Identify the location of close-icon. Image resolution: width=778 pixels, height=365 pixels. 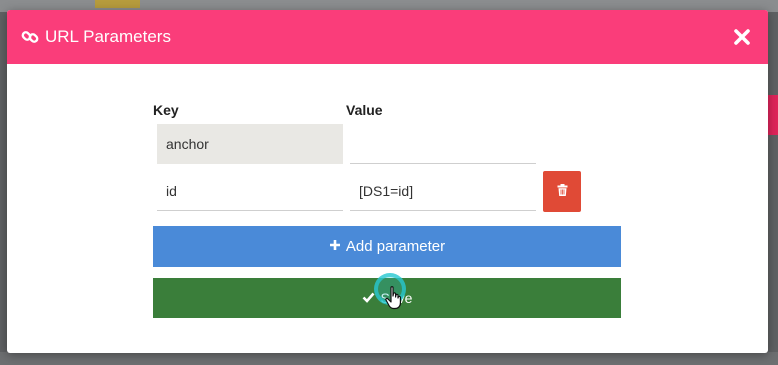
(742, 37).